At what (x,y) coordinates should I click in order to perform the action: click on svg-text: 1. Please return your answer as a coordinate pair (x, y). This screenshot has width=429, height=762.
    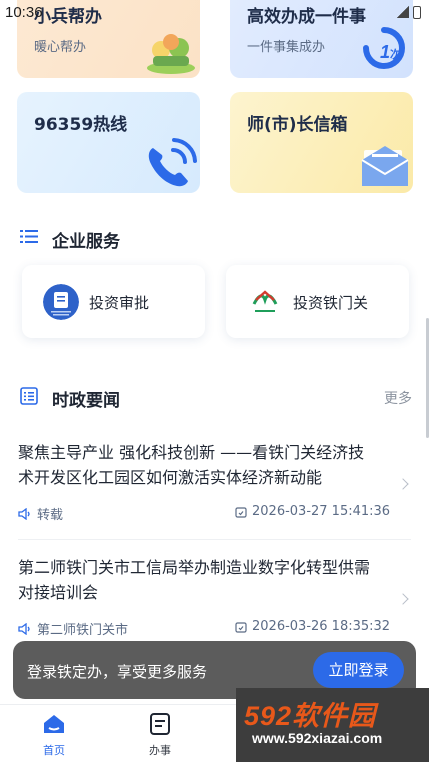
    Looking at the image, I should click on (385, 52).